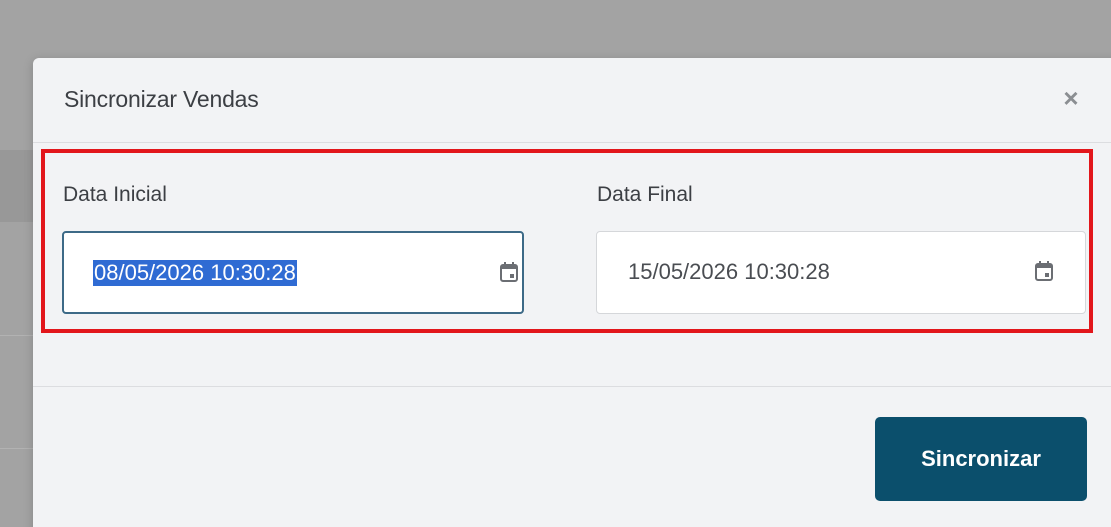  What do you see at coordinates (1071, 98) in the screenshot?
I see `close-icon: ×` at bounding box center [1071, 98].